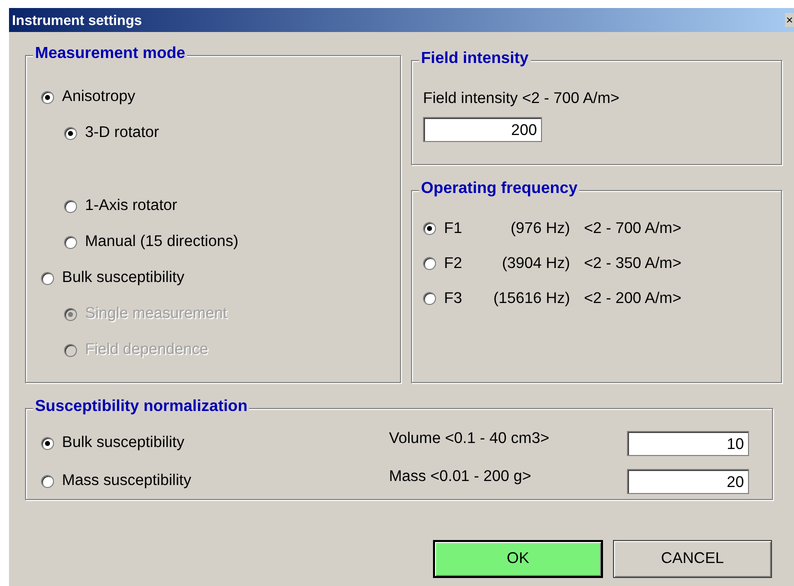 This screenshot has height=586, width=794. What do you see at coordinates (99, 97) in the screenshot?
I see `radio-label: Anisotropy` at bounding box center [99, 97].